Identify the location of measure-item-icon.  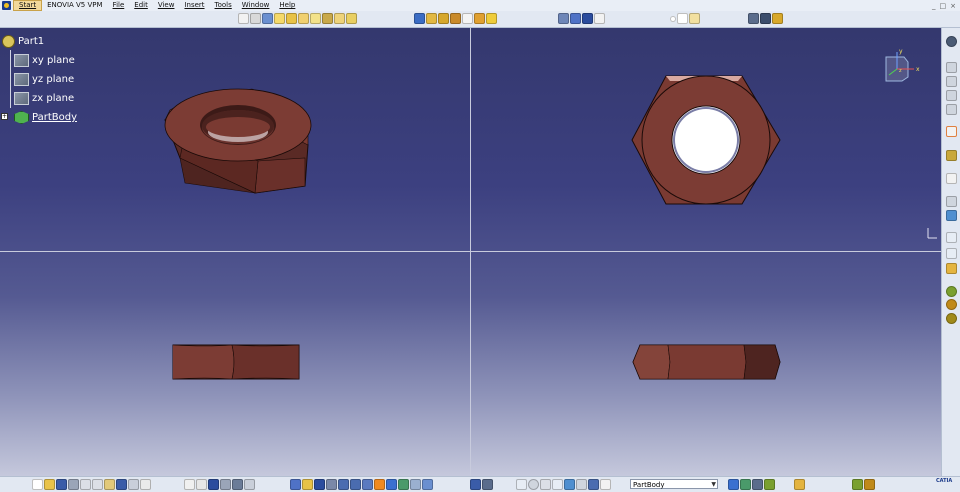
(765, 18).